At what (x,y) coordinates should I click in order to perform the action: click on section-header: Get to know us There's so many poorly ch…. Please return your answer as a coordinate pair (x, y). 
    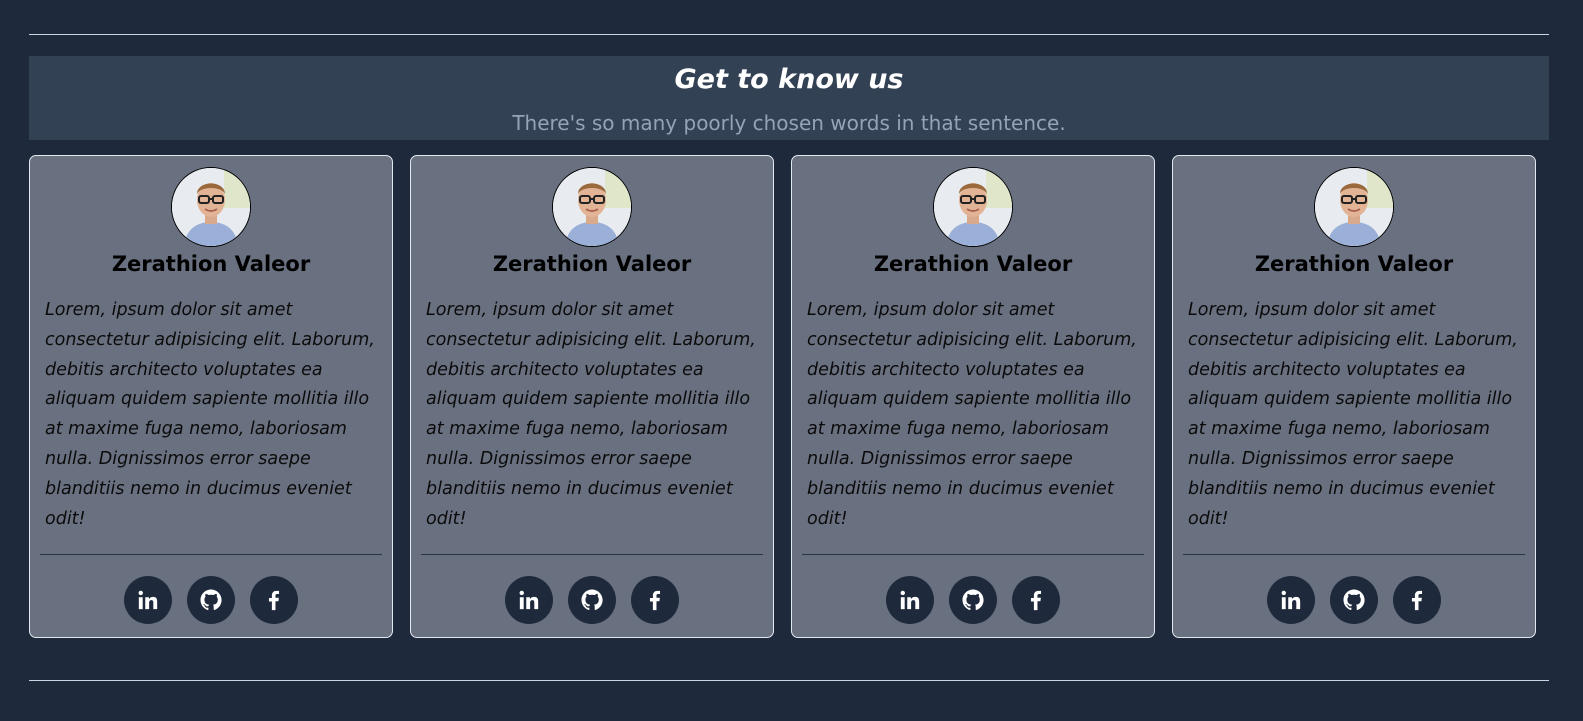
    Looking at the image, I should click on (789, 98).